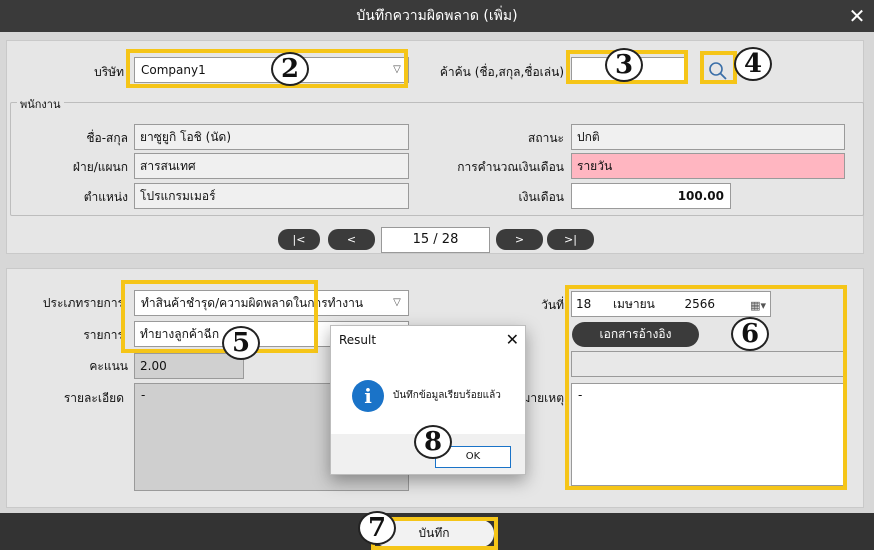  I want to click on dialog-body: i บันทึกข้อมูลเรียบร้อยแล้ว, so click(428, 395).